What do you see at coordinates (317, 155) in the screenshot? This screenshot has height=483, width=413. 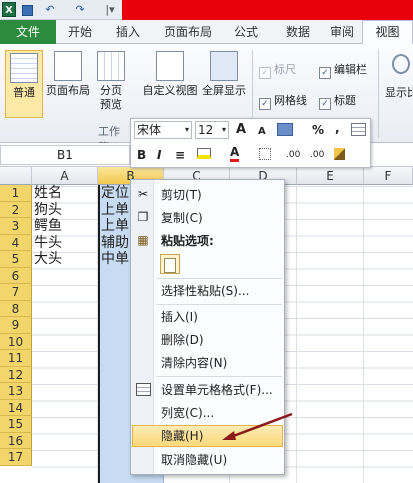 I see `decrease-decimal-button: .00` at bounding box center [317, 155].